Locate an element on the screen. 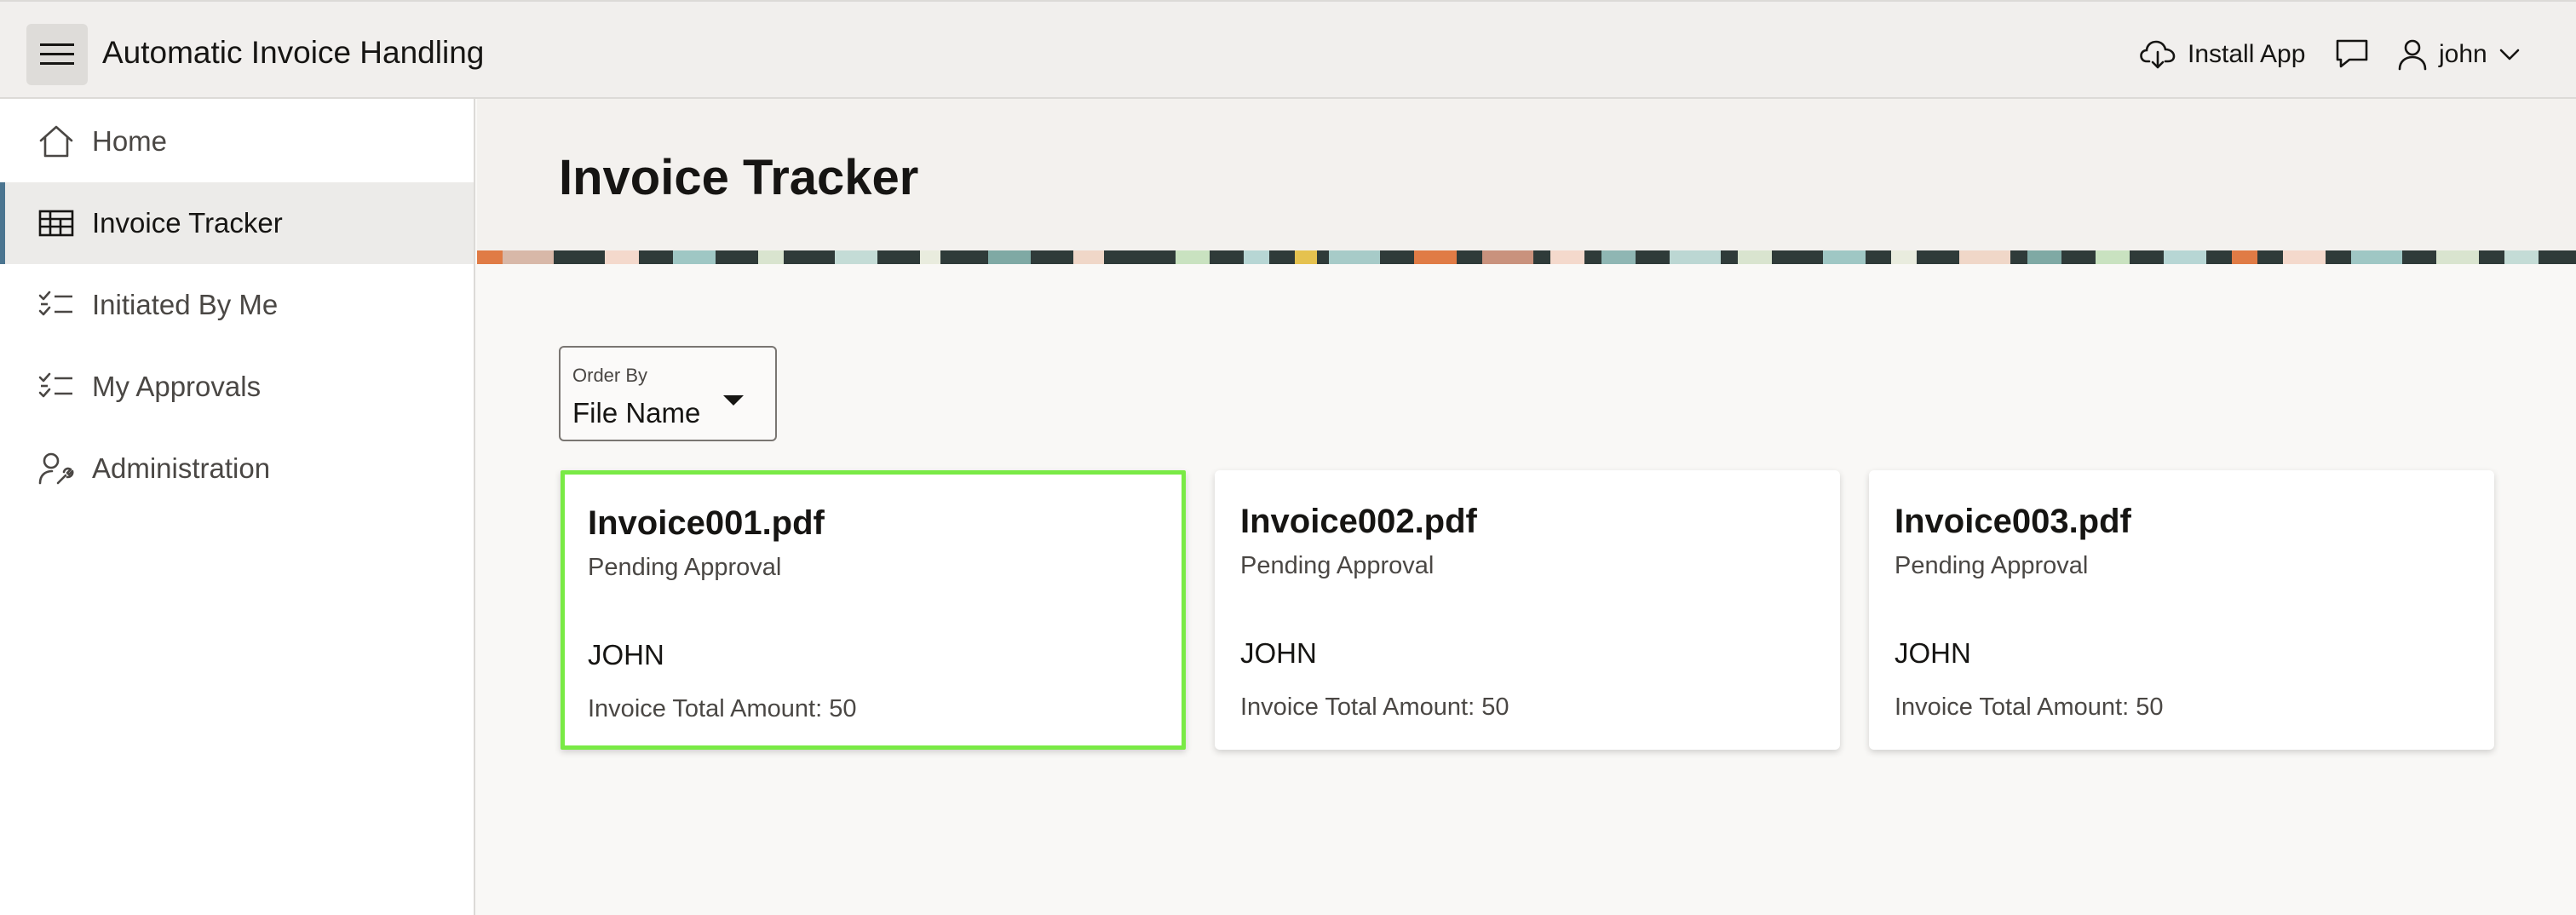  sidebar-item-initiated-by-me: Initiated By Me is located at coordinates (237, 305).